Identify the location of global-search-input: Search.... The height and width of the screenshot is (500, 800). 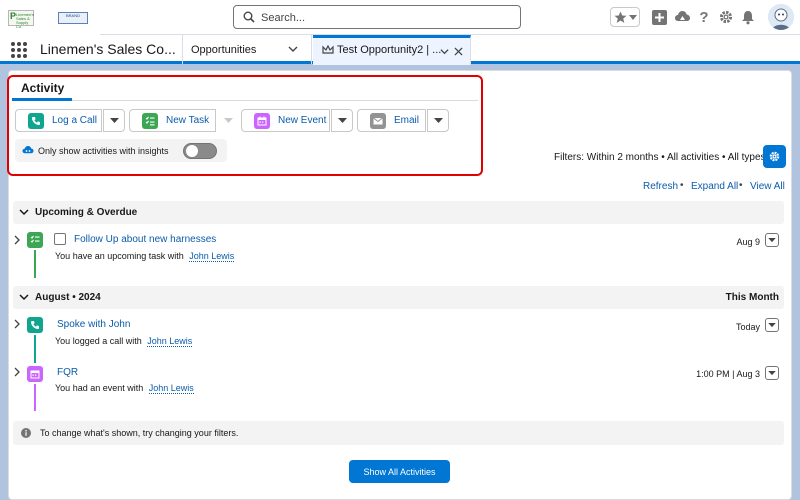
(377, 17).